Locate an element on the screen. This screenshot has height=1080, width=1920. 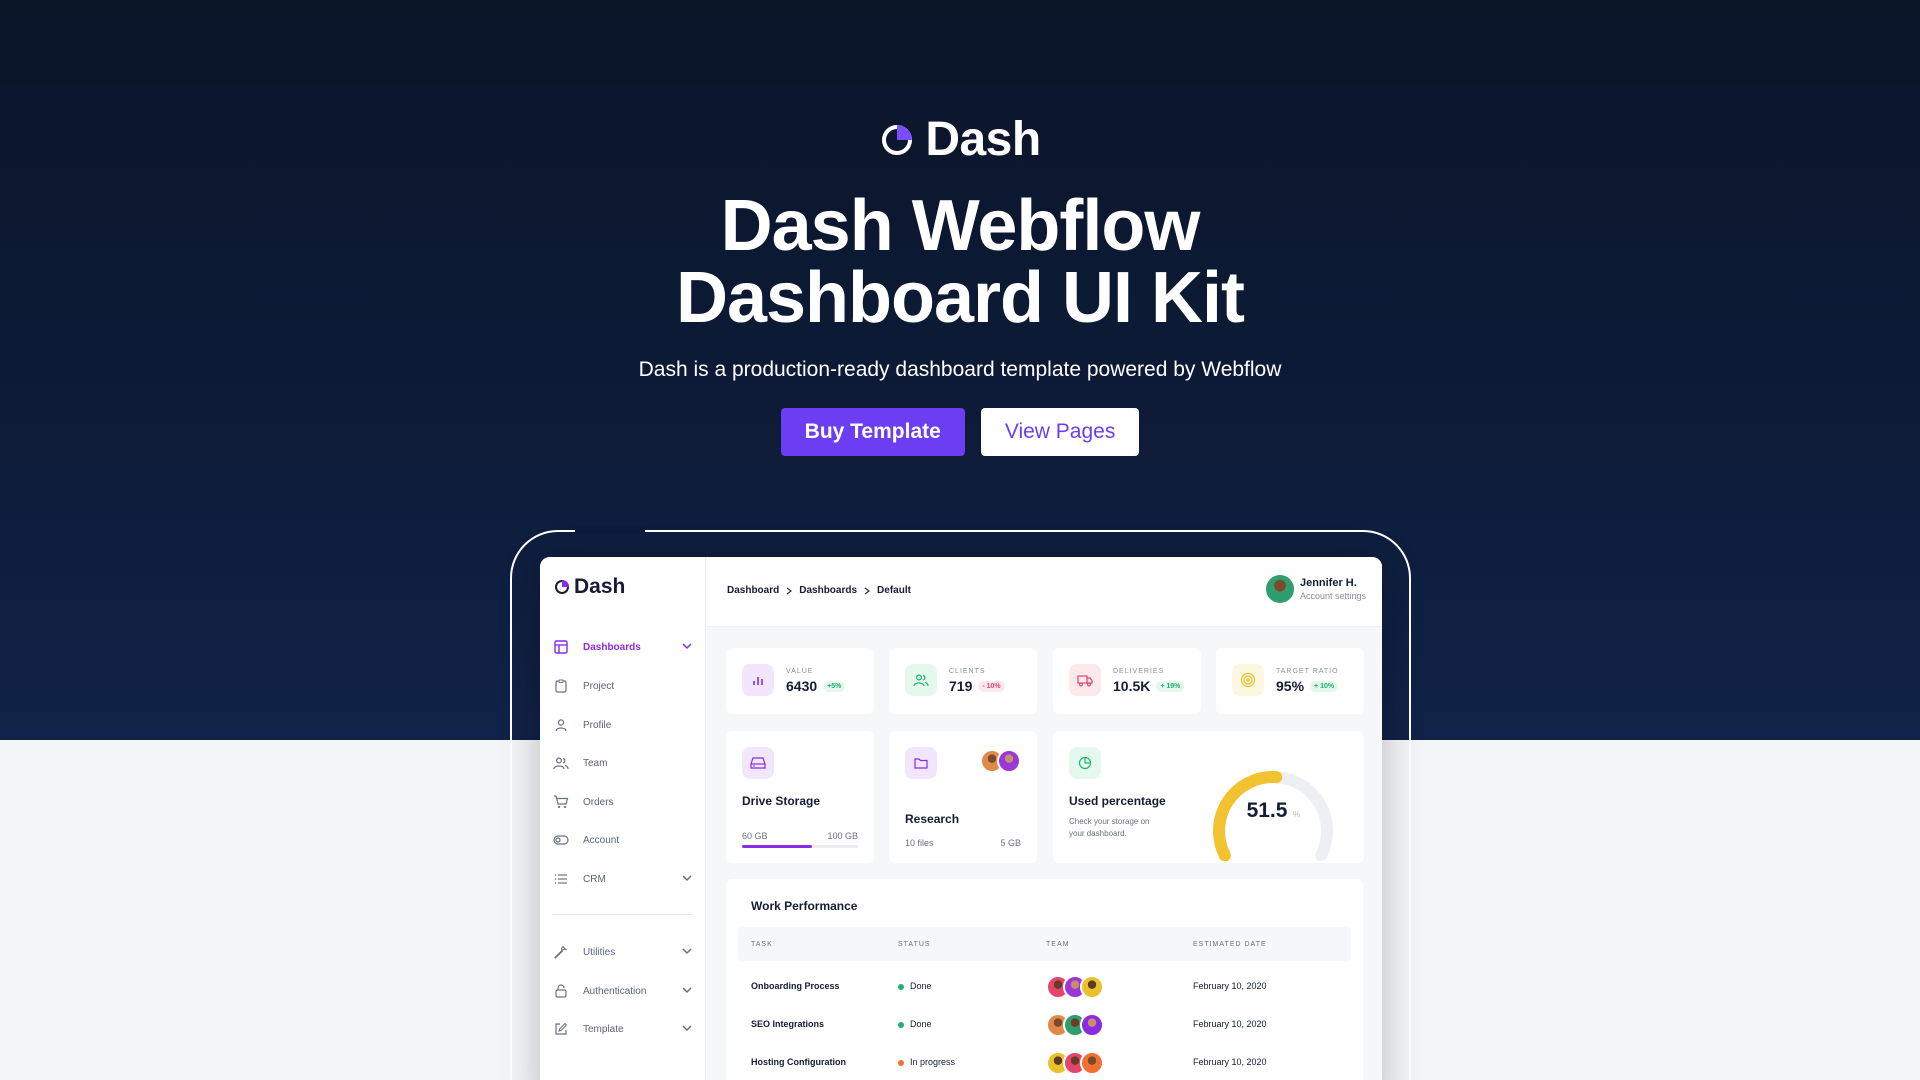
user-menu: Jennifer H. Account settings is located at coordinates (1315, 589).